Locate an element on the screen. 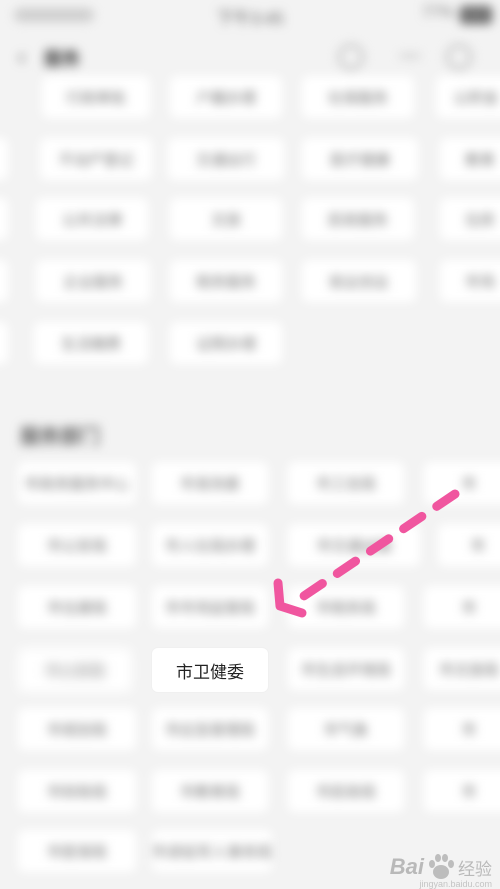 The image size is (500, 889). arrow-shaft is located at coordinates (373, 549).